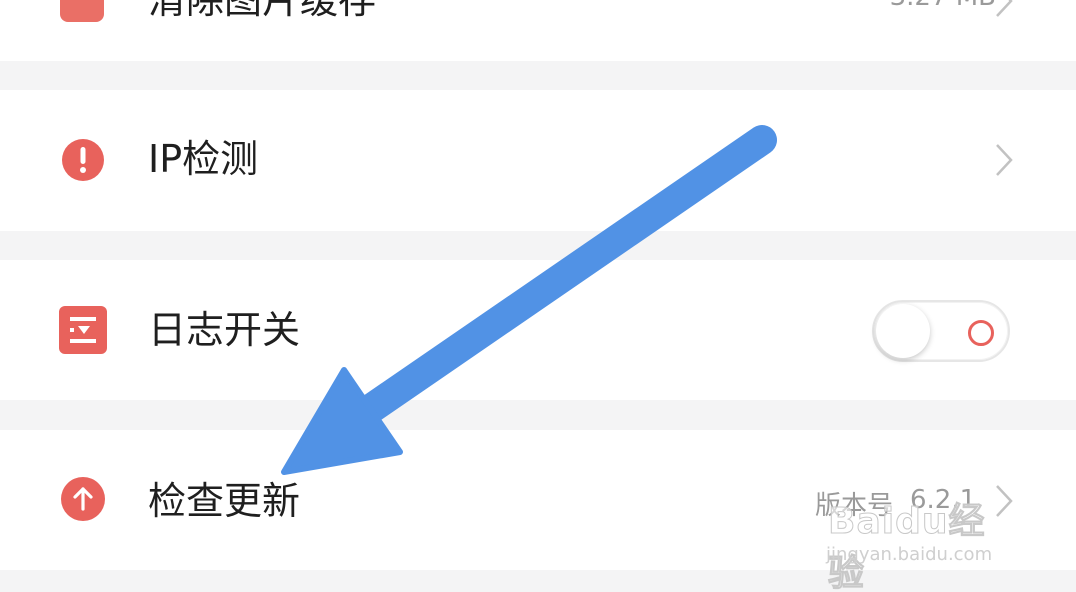 This screenshot has height=592, width=1076. What do you see at coordinates (203, 159) in the screenshot?
I see `ip-check-label: IP检测` at bounding box center [203, 159].